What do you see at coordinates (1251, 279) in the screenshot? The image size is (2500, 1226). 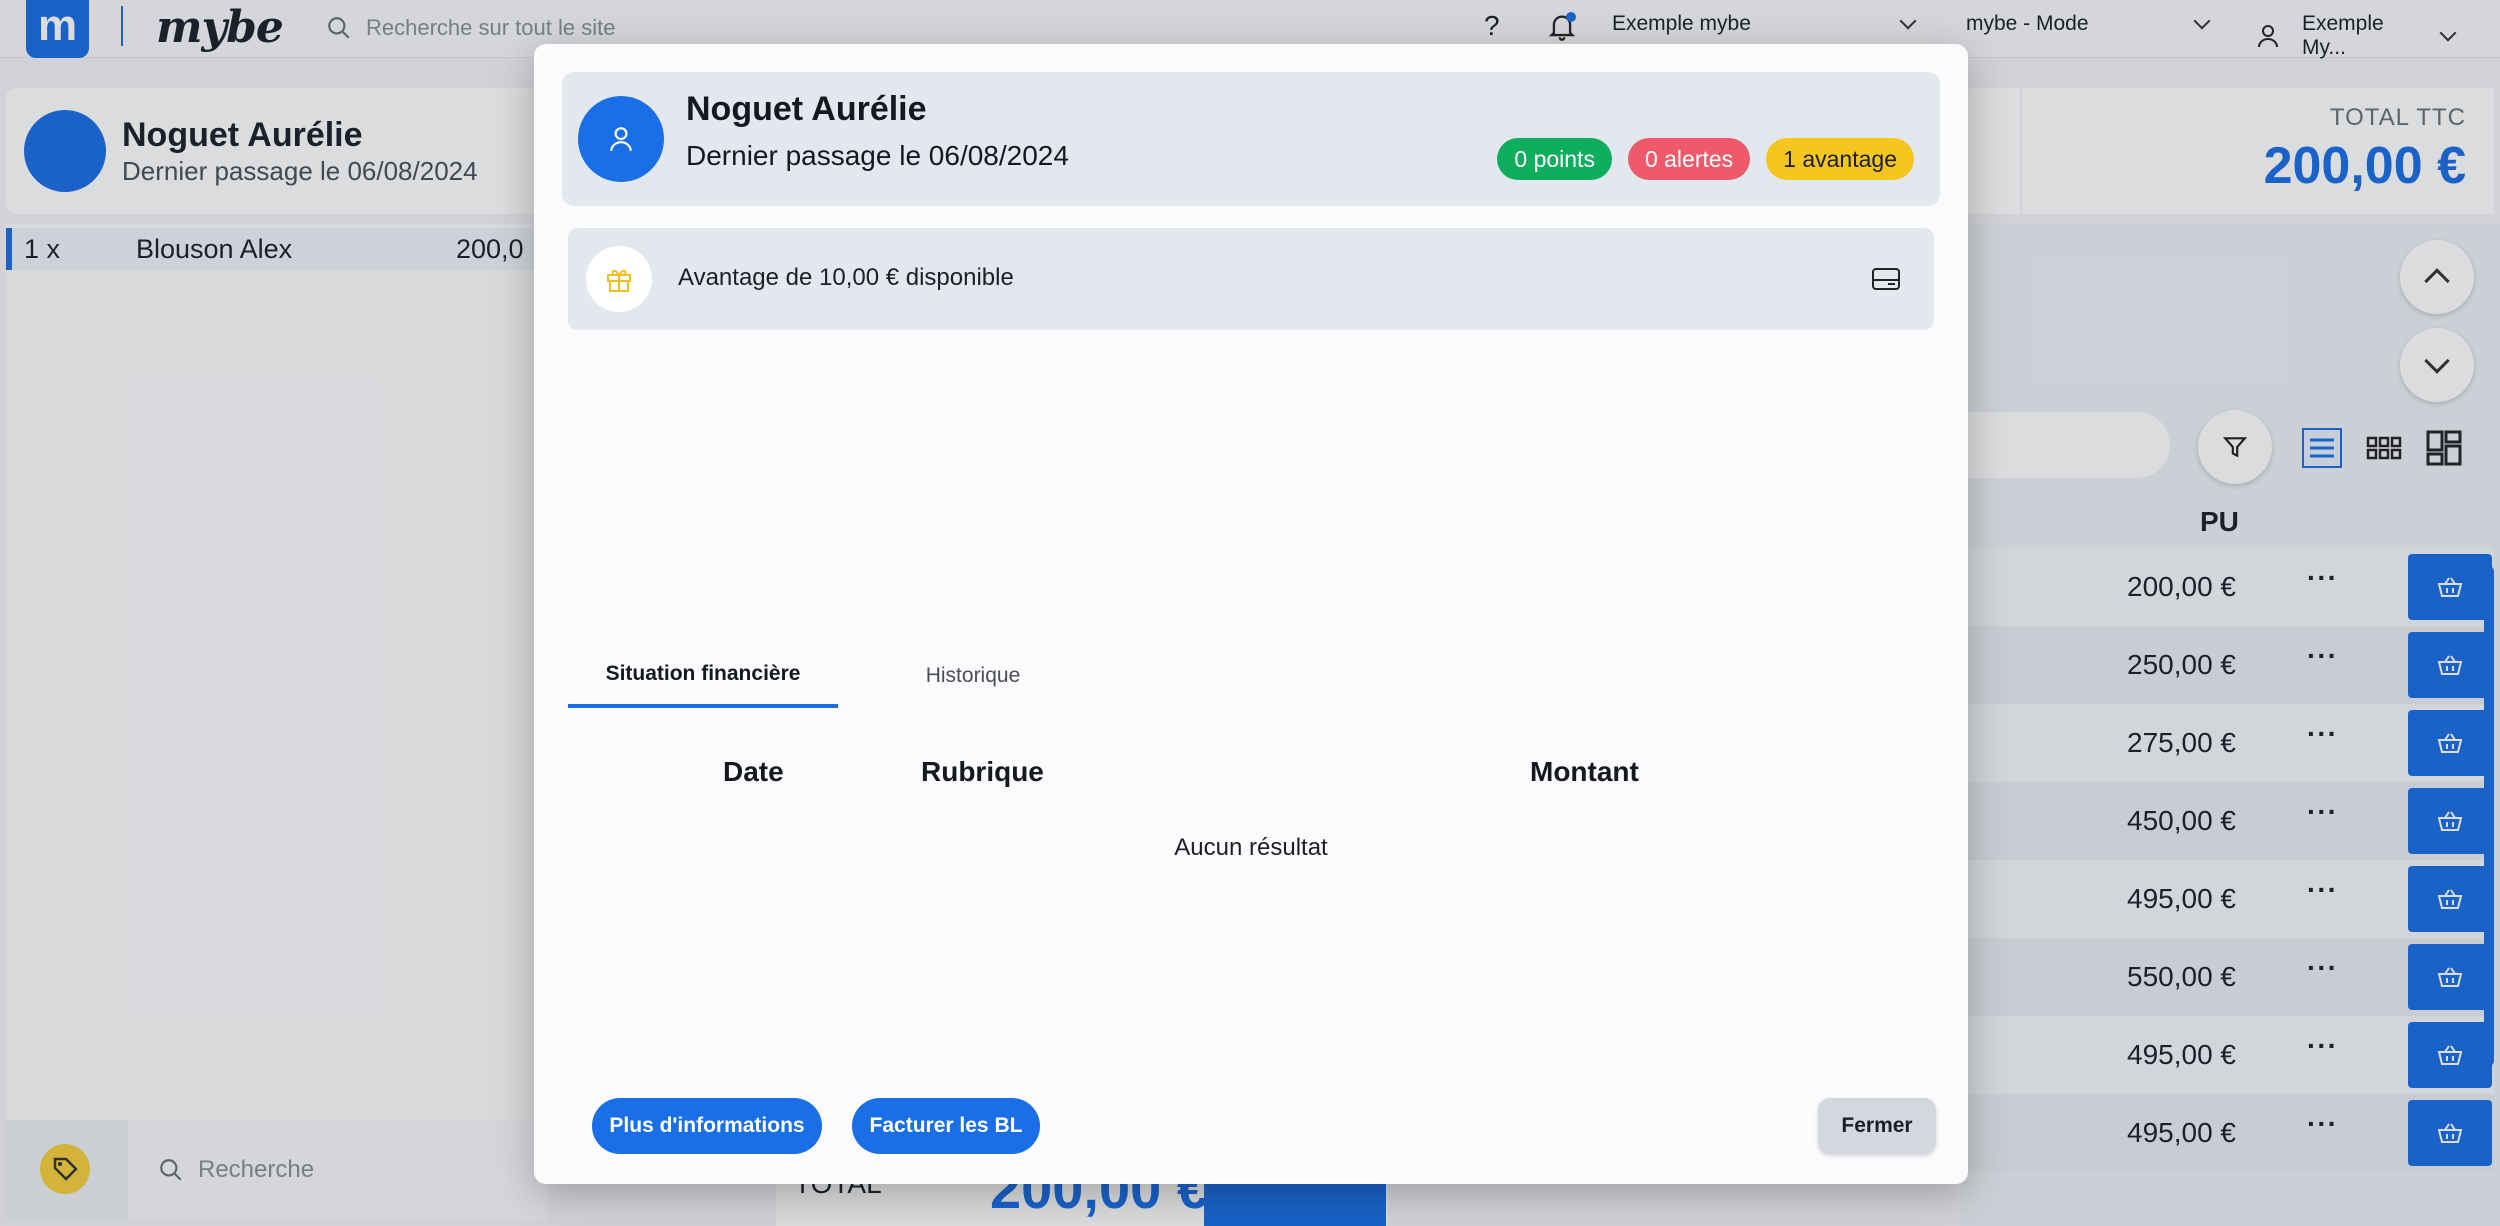 I see `advantage-item: Avantage de 10,00 € disponible` at bounding box center [1251, 279].